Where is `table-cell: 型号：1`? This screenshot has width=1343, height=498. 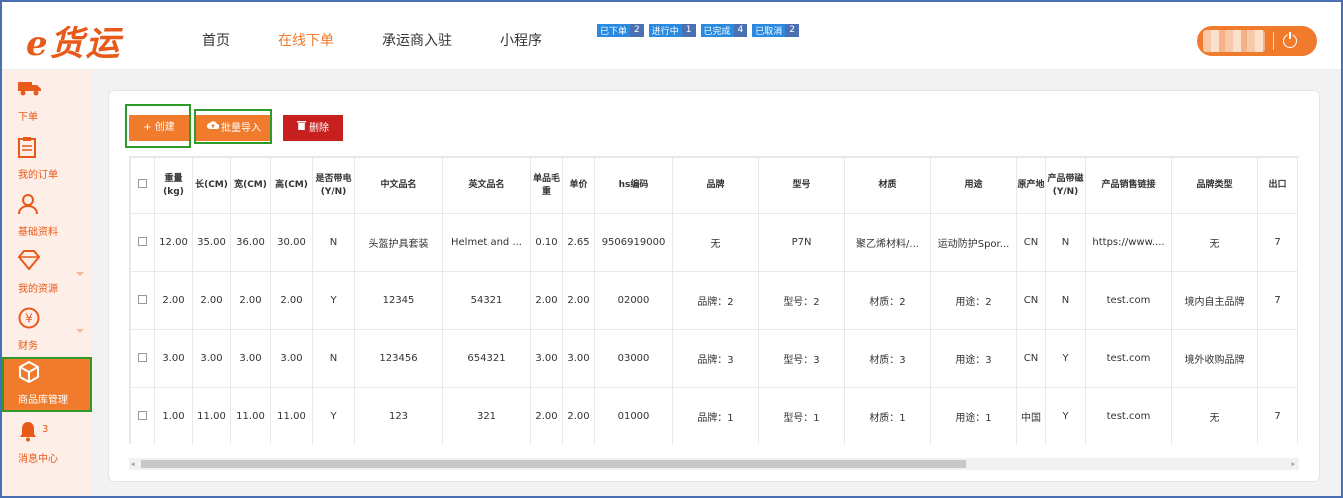
table-cell: 型号：1 is located at coordinates (801, 415).